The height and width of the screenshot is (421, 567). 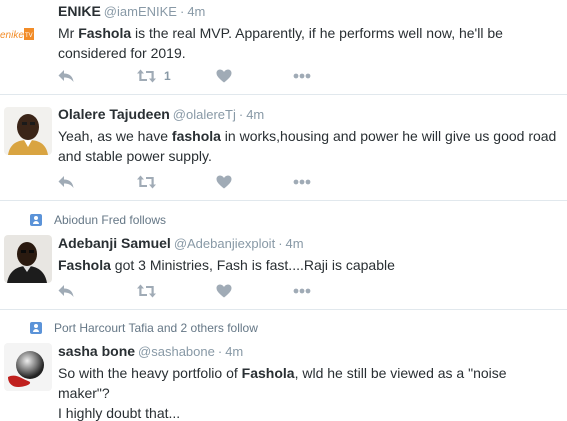 I want to click on avatar-enike: enike TV, so click(x=17, y=32).